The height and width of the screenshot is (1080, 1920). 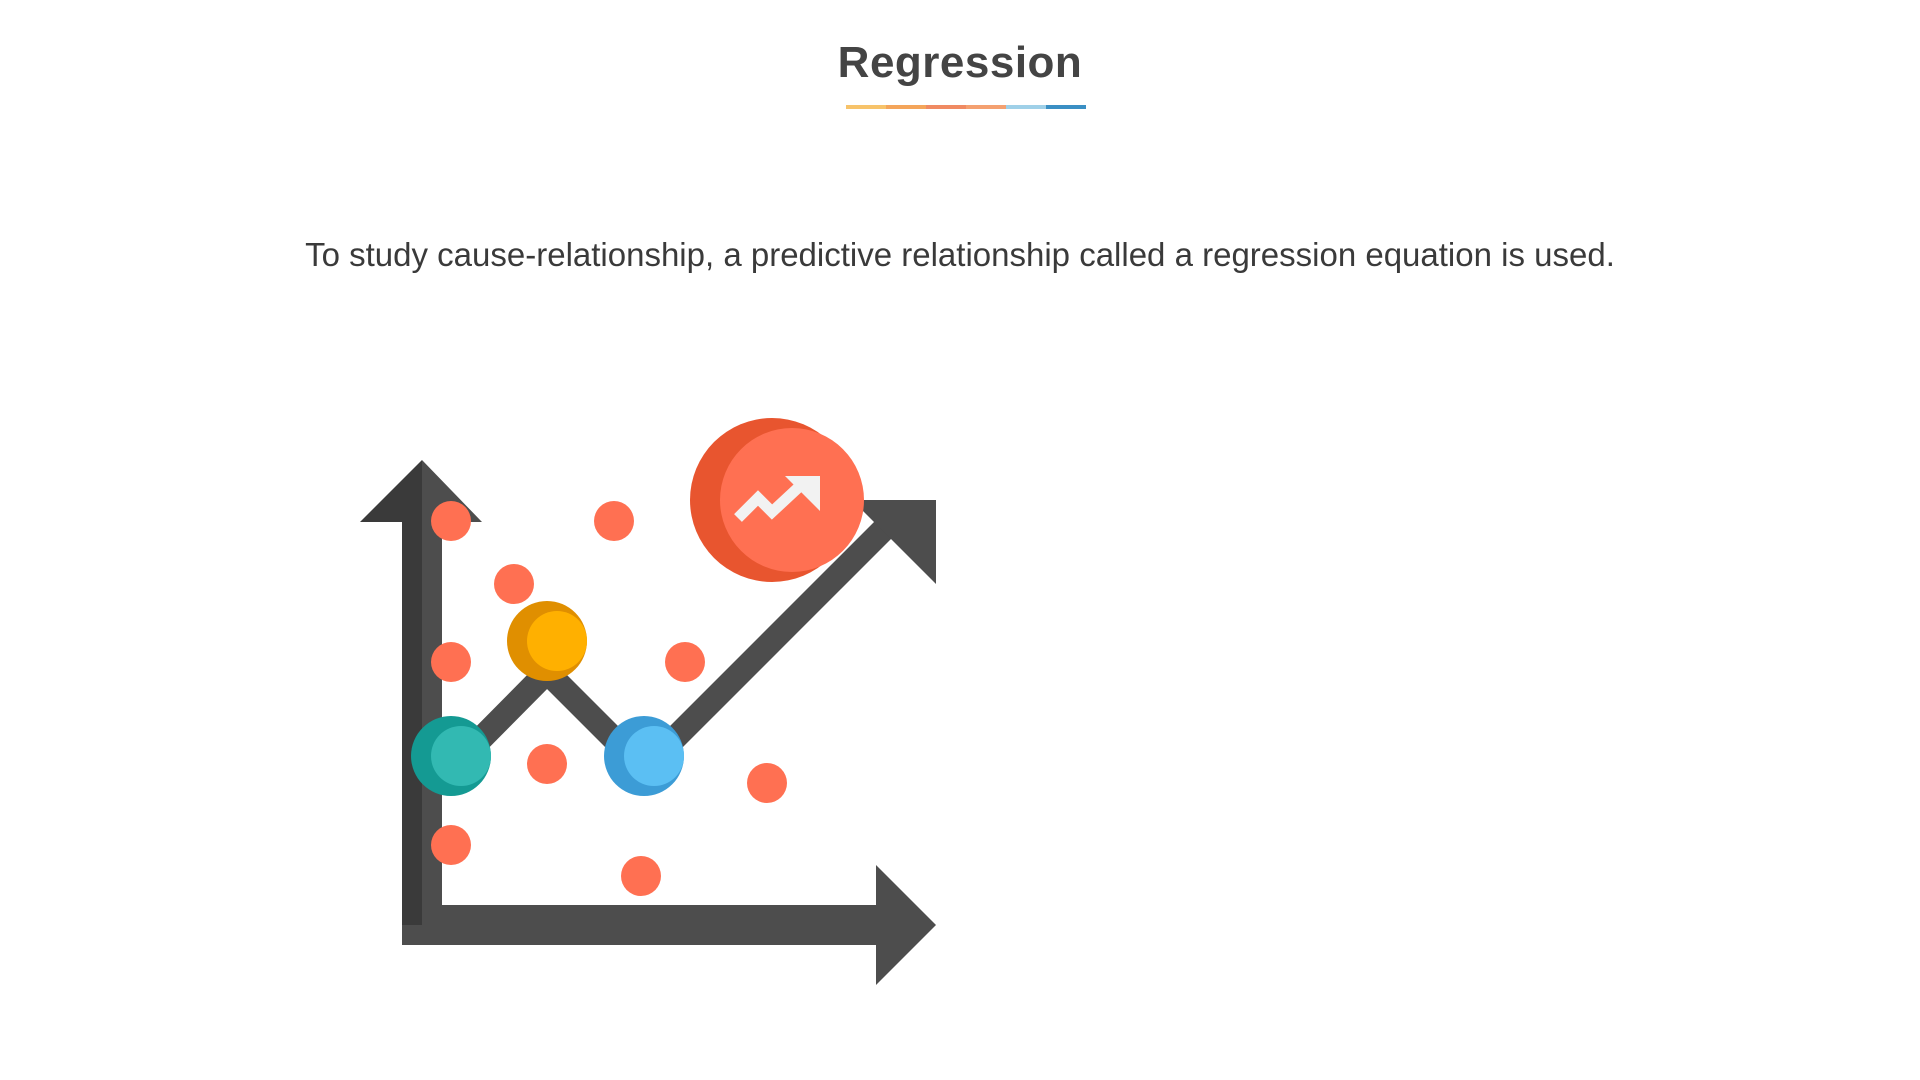 I want to click on x-axis-arrowhead, so click(x=906, y=925).